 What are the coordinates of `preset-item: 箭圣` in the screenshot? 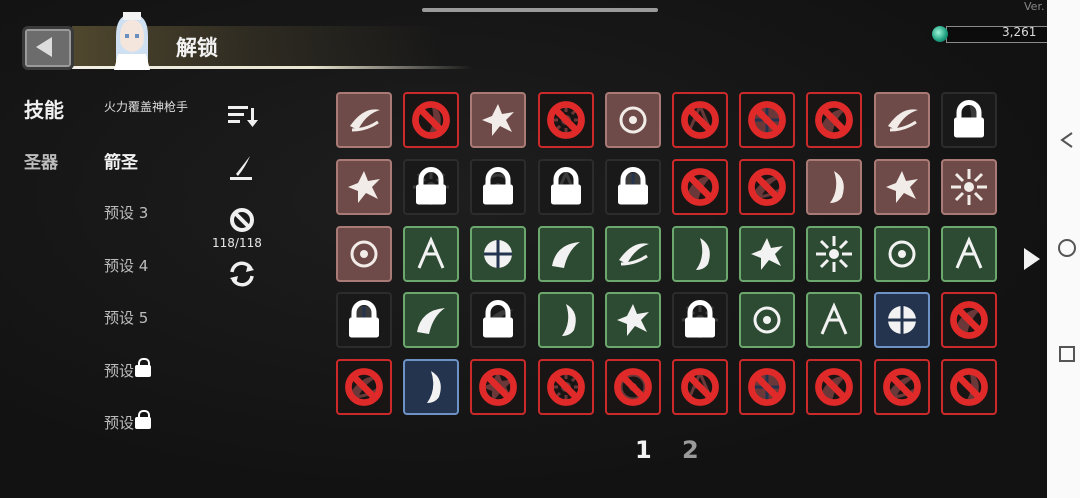 It's located at (121, 160).